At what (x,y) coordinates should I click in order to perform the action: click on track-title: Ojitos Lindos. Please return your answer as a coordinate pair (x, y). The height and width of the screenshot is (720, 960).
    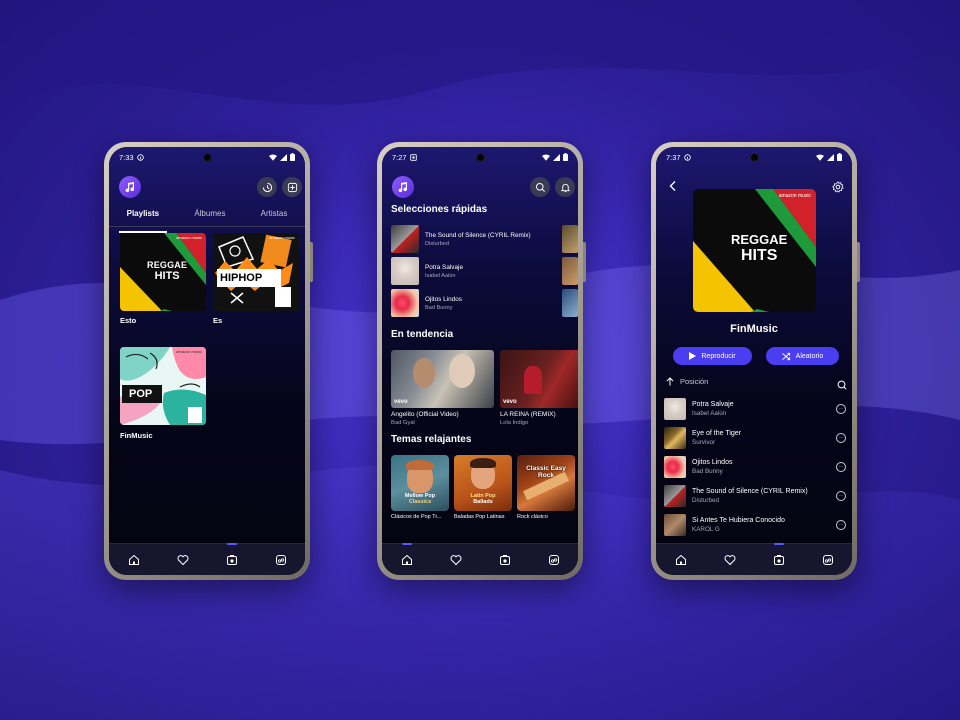
    Looking at the image, I should click on (443, 299).